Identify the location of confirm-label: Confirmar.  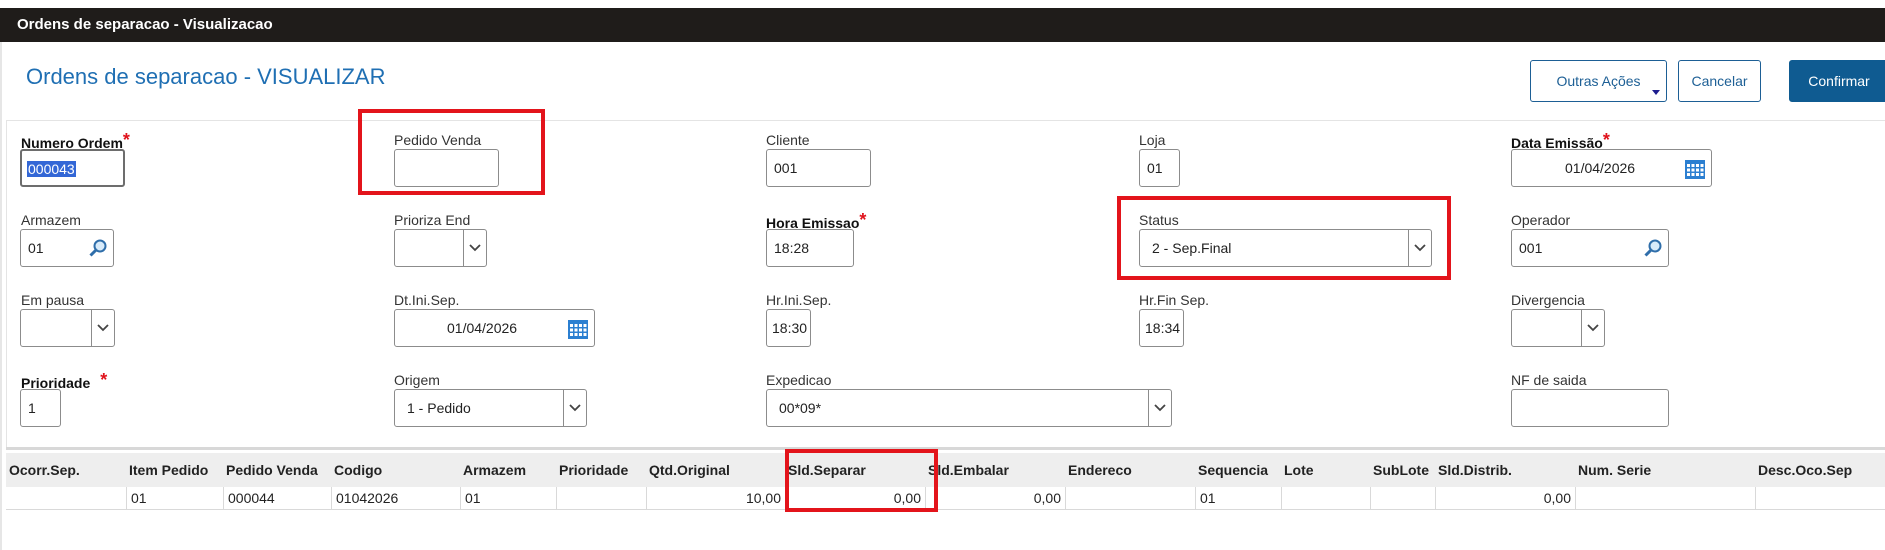
(1839, 81).